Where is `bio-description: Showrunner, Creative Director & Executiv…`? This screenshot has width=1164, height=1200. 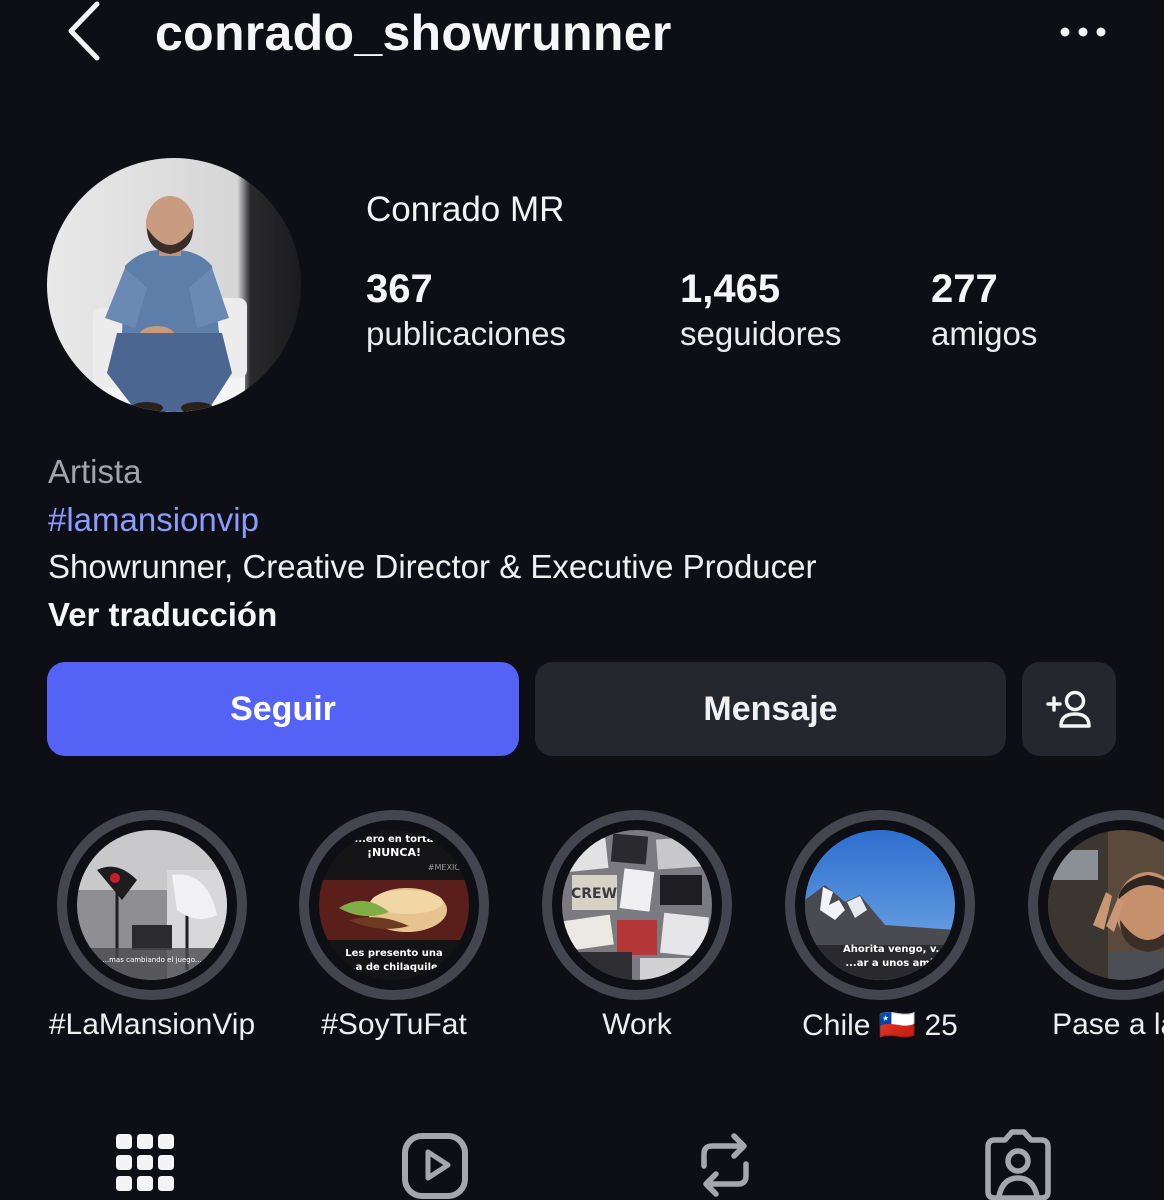 bio-description: Showrunner, Creative Director & Executiv… is located at coordinates (432, 566).